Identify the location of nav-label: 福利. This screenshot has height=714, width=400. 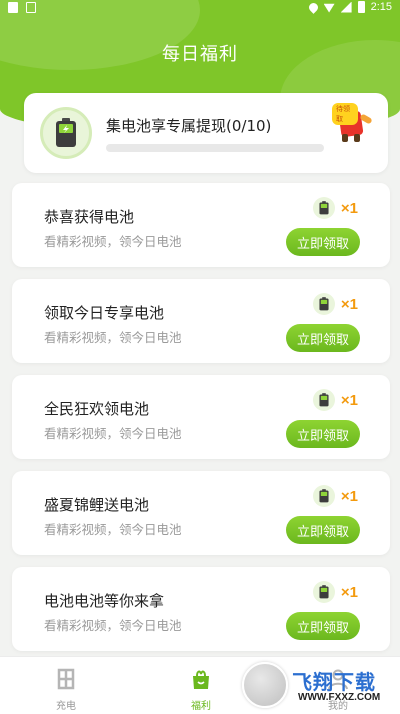
(201, 706).